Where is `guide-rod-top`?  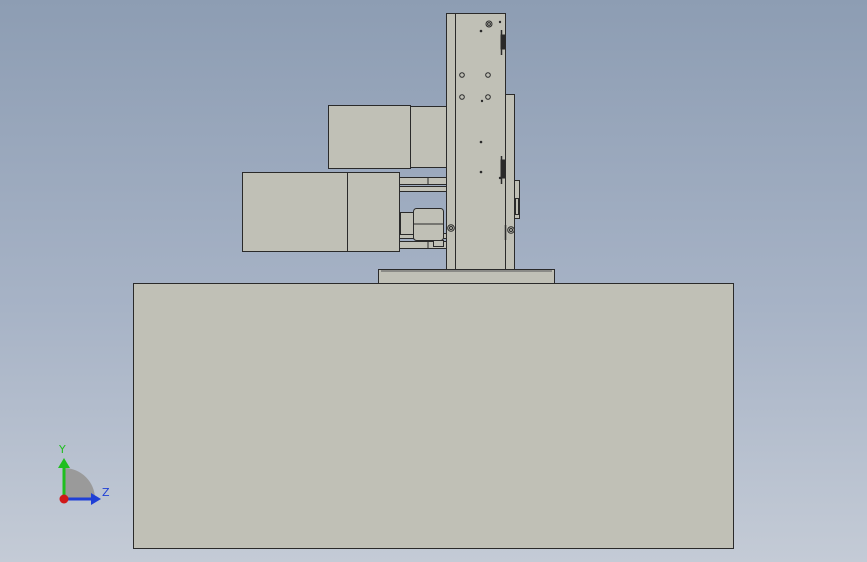
guide-rod-top is located at coordinates (423, 181).